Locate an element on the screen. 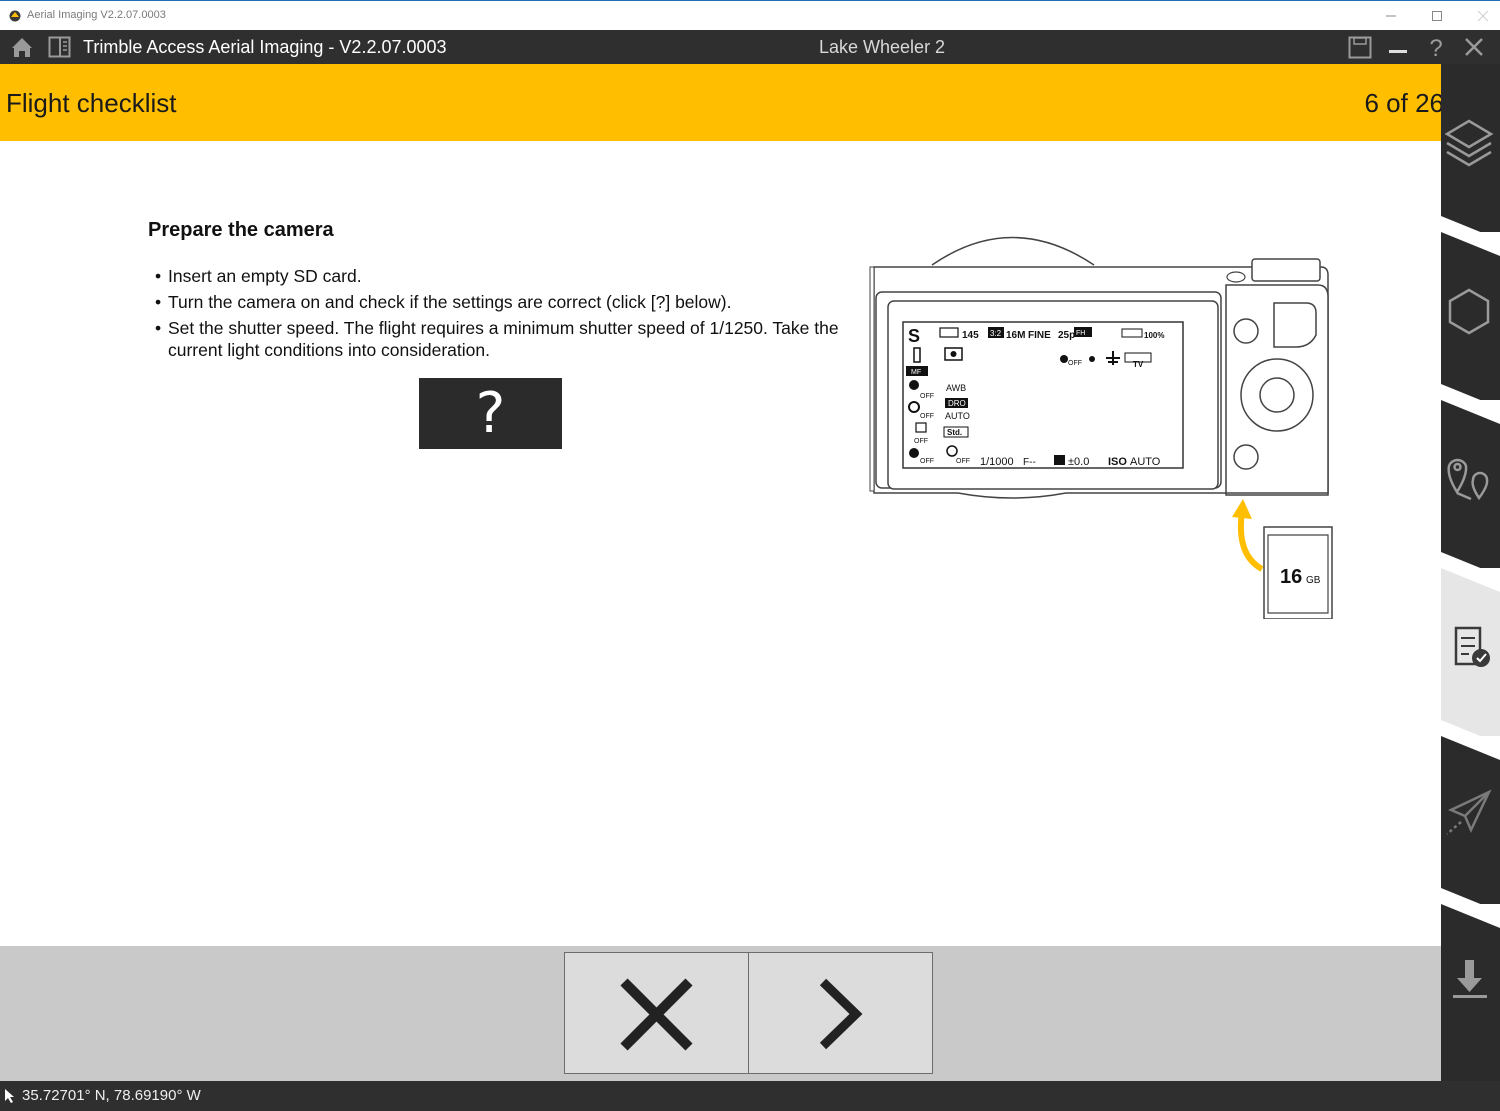 The width and height of the screenshot is (1500, 1111). iso-value: AUTO is located at coordinates (1145, 462).